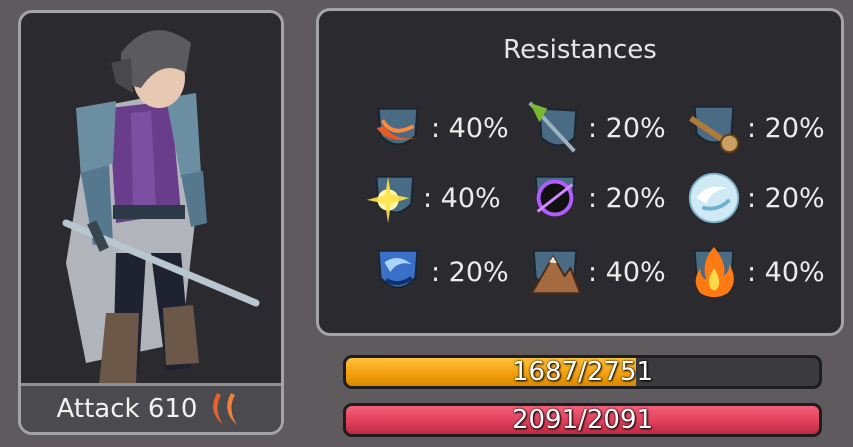 This screenshot has height=447, width=853. What do you see at coordinates (786, 128) in the screenshot?
I see `resistance-blunt-value: : 20%` at bounding box center [786, 128].